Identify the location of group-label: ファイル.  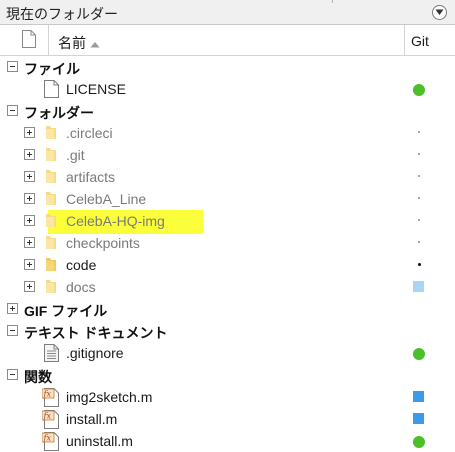
(52, 69).